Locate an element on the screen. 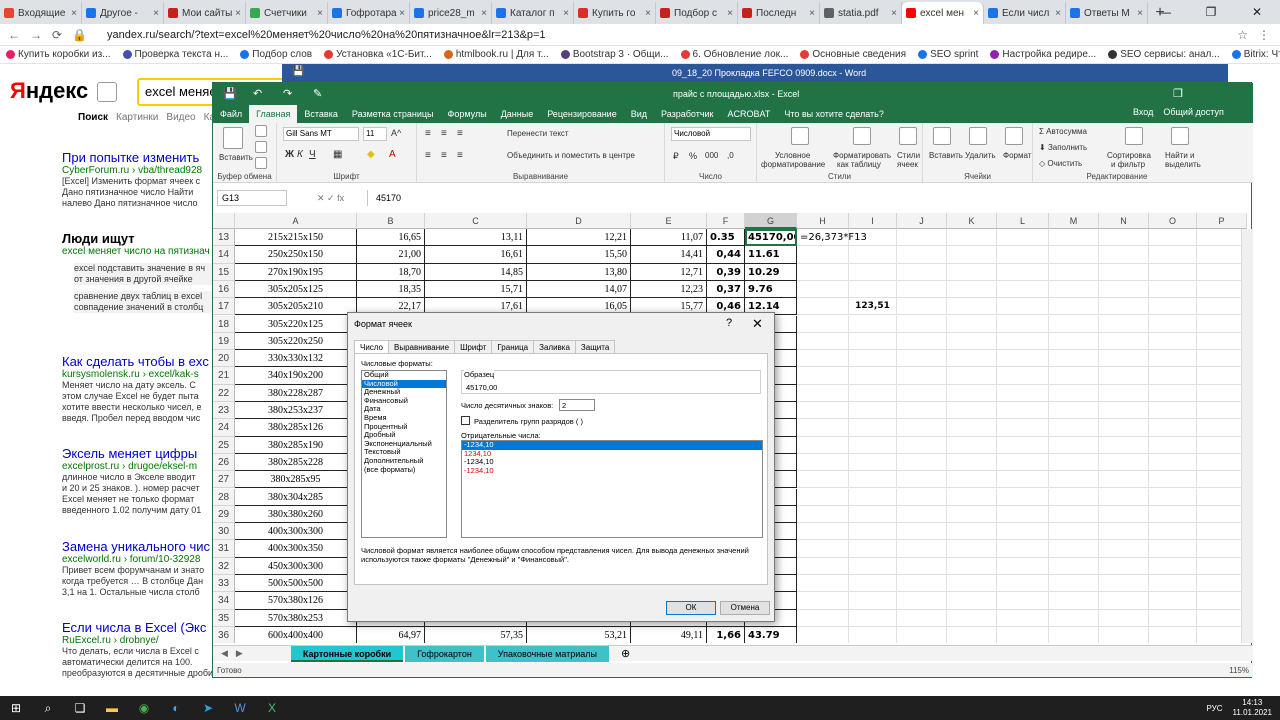  paste-button: Вставить is located at coordinates (236, 157).